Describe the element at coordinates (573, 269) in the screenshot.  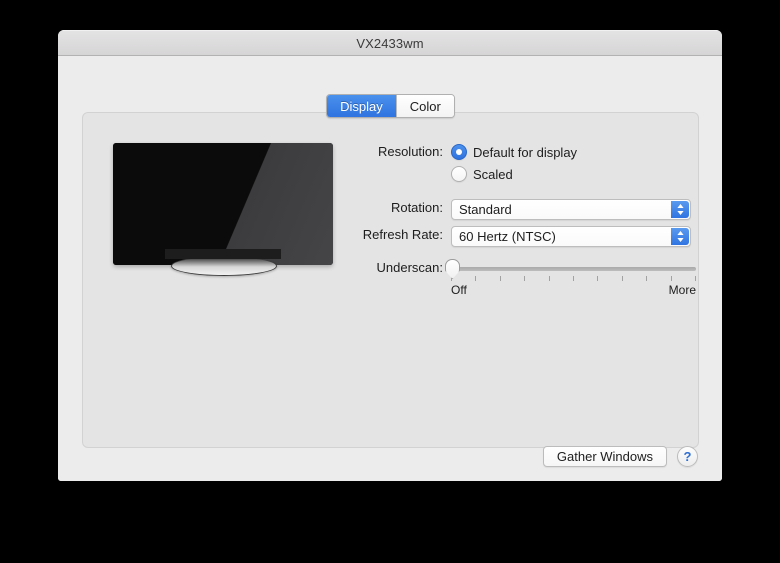
I see `underscan-slider-track` at that location.